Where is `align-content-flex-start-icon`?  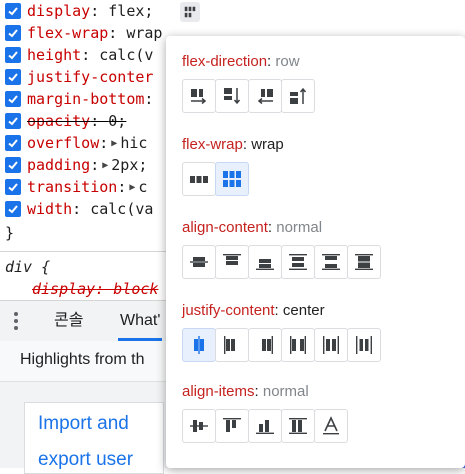 align-content-flex-start-icon is located at coordinates (232, 262).